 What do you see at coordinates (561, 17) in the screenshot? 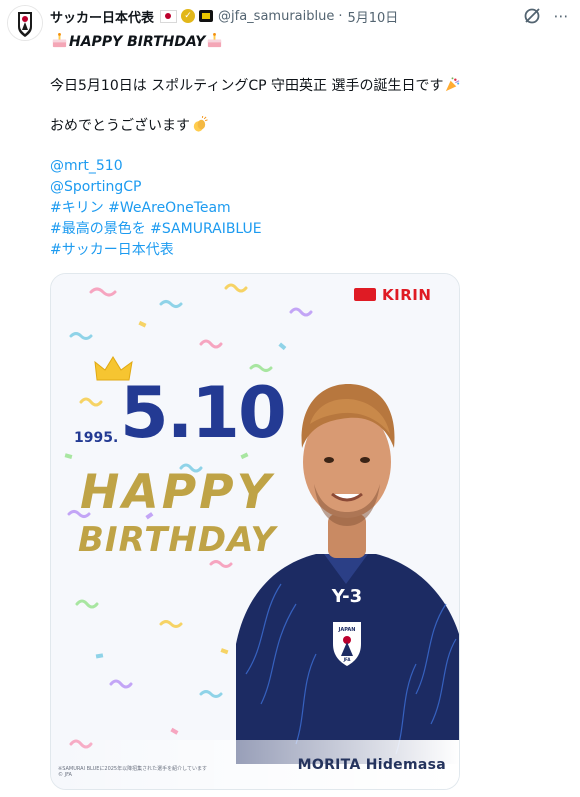
I see `more-options-icon: ⋯` at bounding box center [561, 17].